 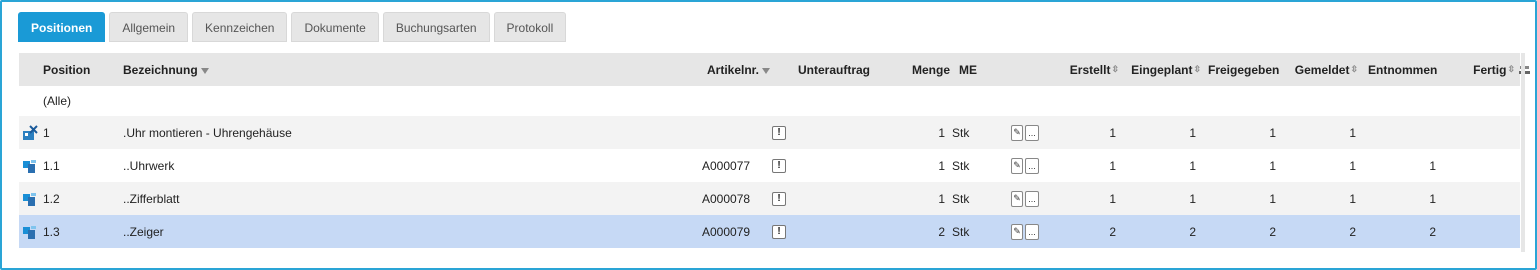 What do you see at coordinates (930, 69) in the screenshot?
I see `col-menge-label: Menge` at bounding box center [930, 69].